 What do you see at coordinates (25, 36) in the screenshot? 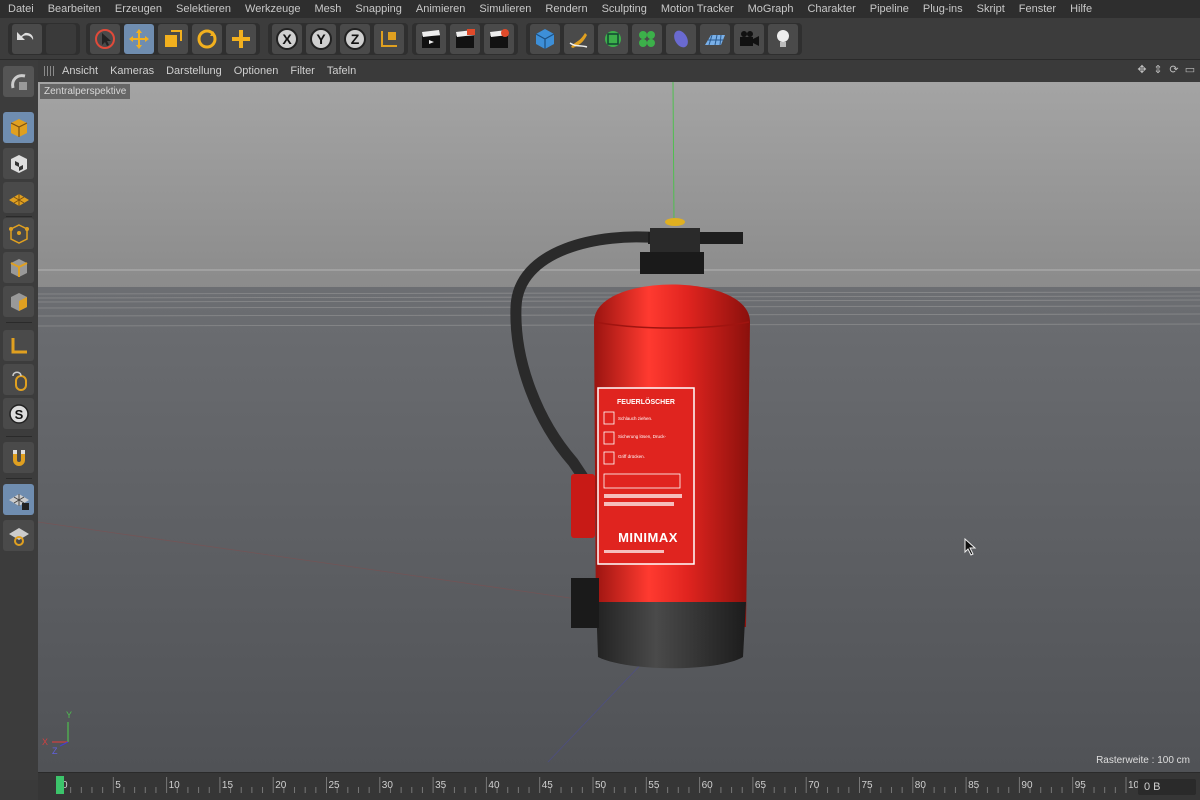
I see `undo-icon` at bounding box center [25, 36].